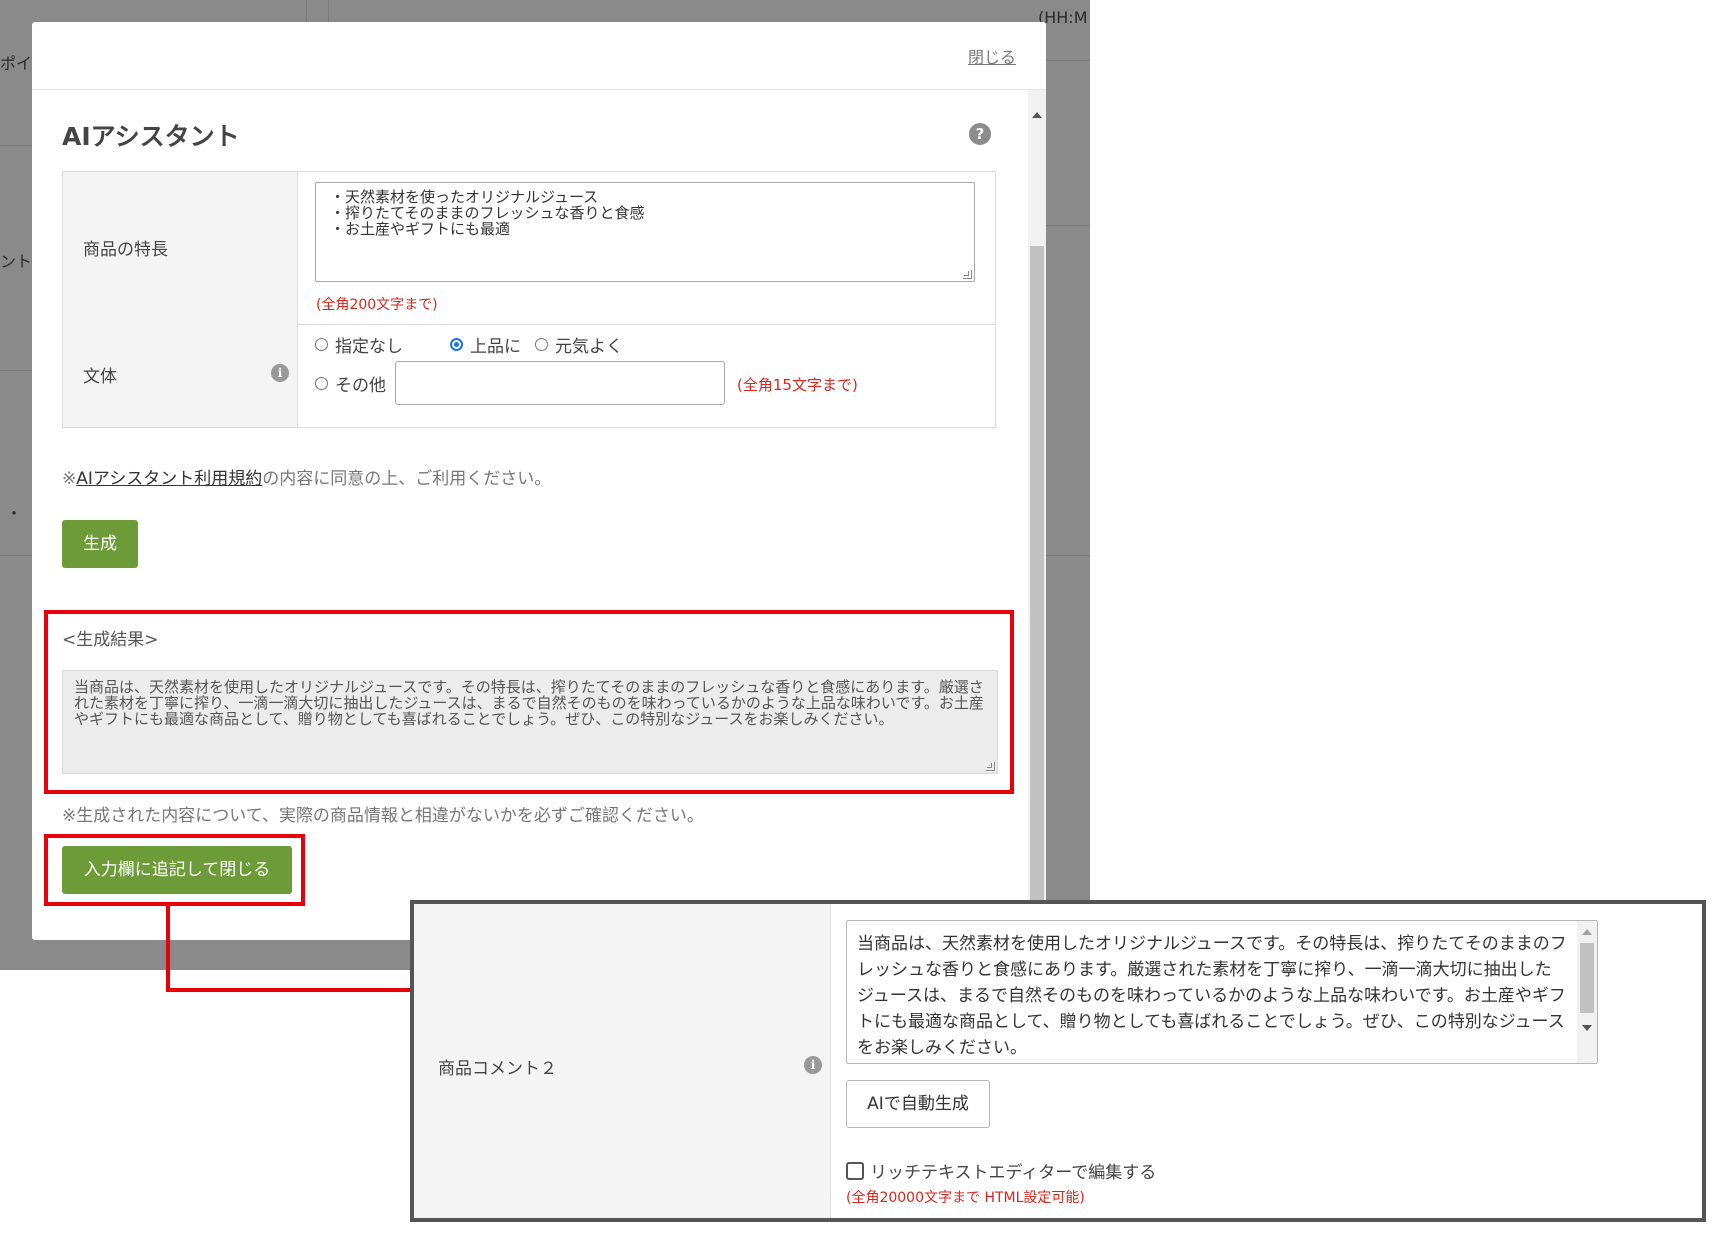  I want to click on style-header-cell: 文体 i, so click(180, 375).